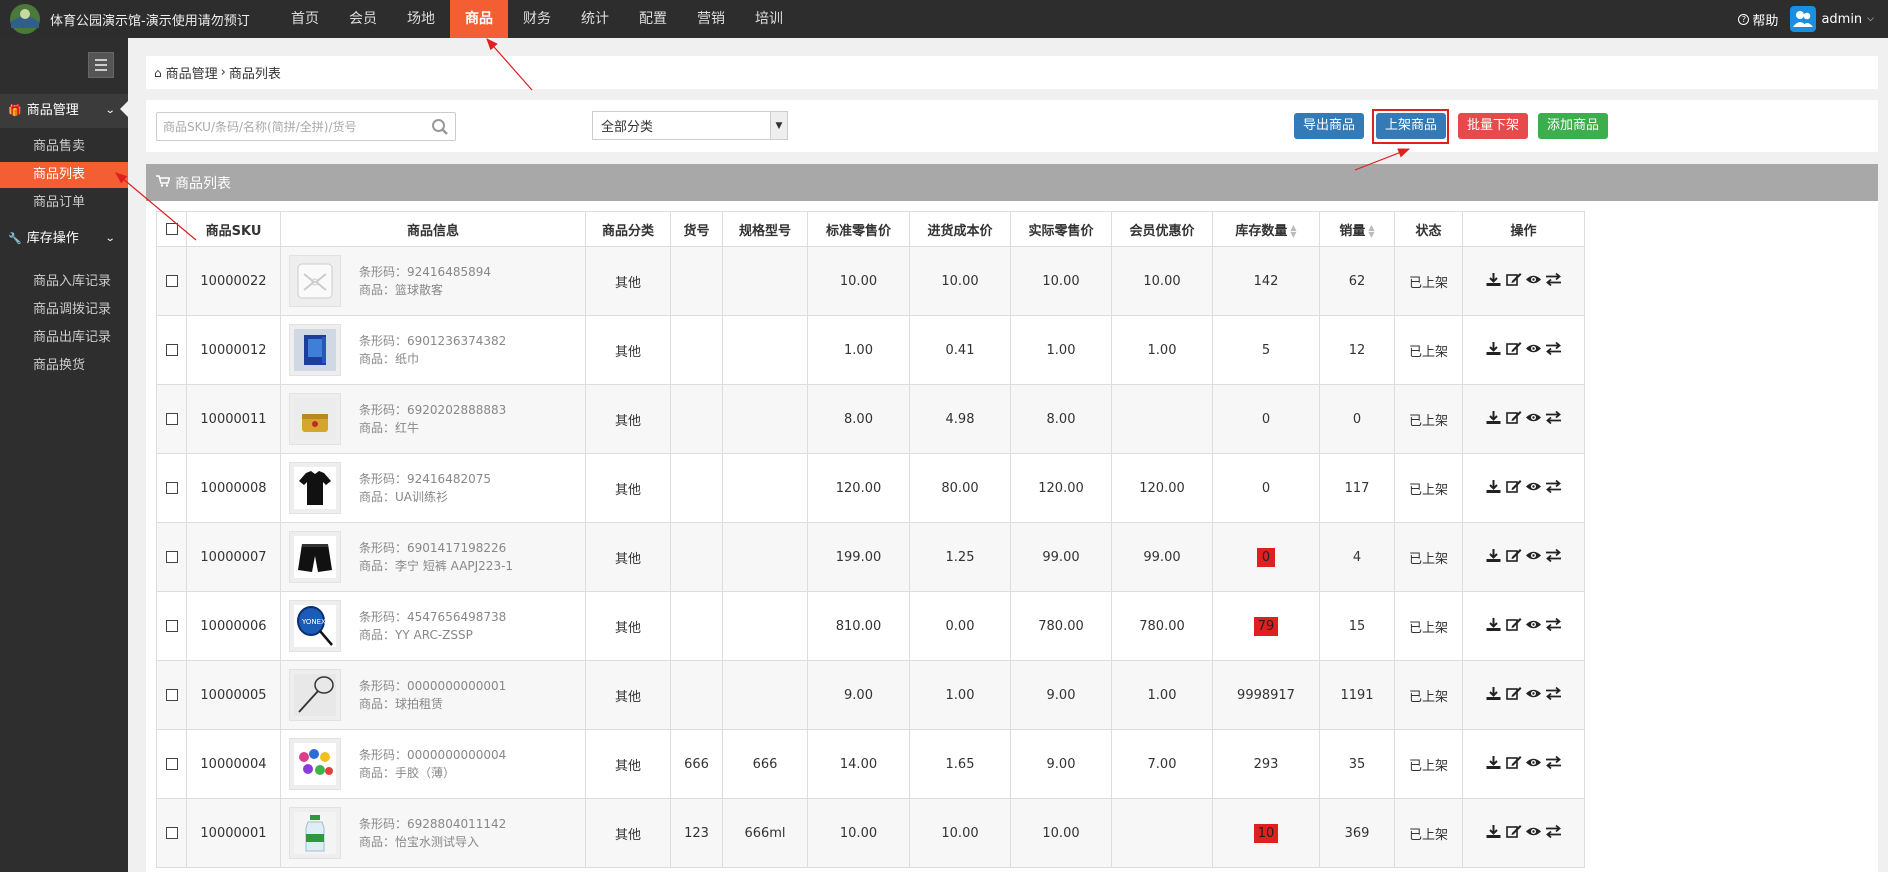 The image size is (1888, 872). I want to click on column-header: 标准零售价, so click(858, 229).